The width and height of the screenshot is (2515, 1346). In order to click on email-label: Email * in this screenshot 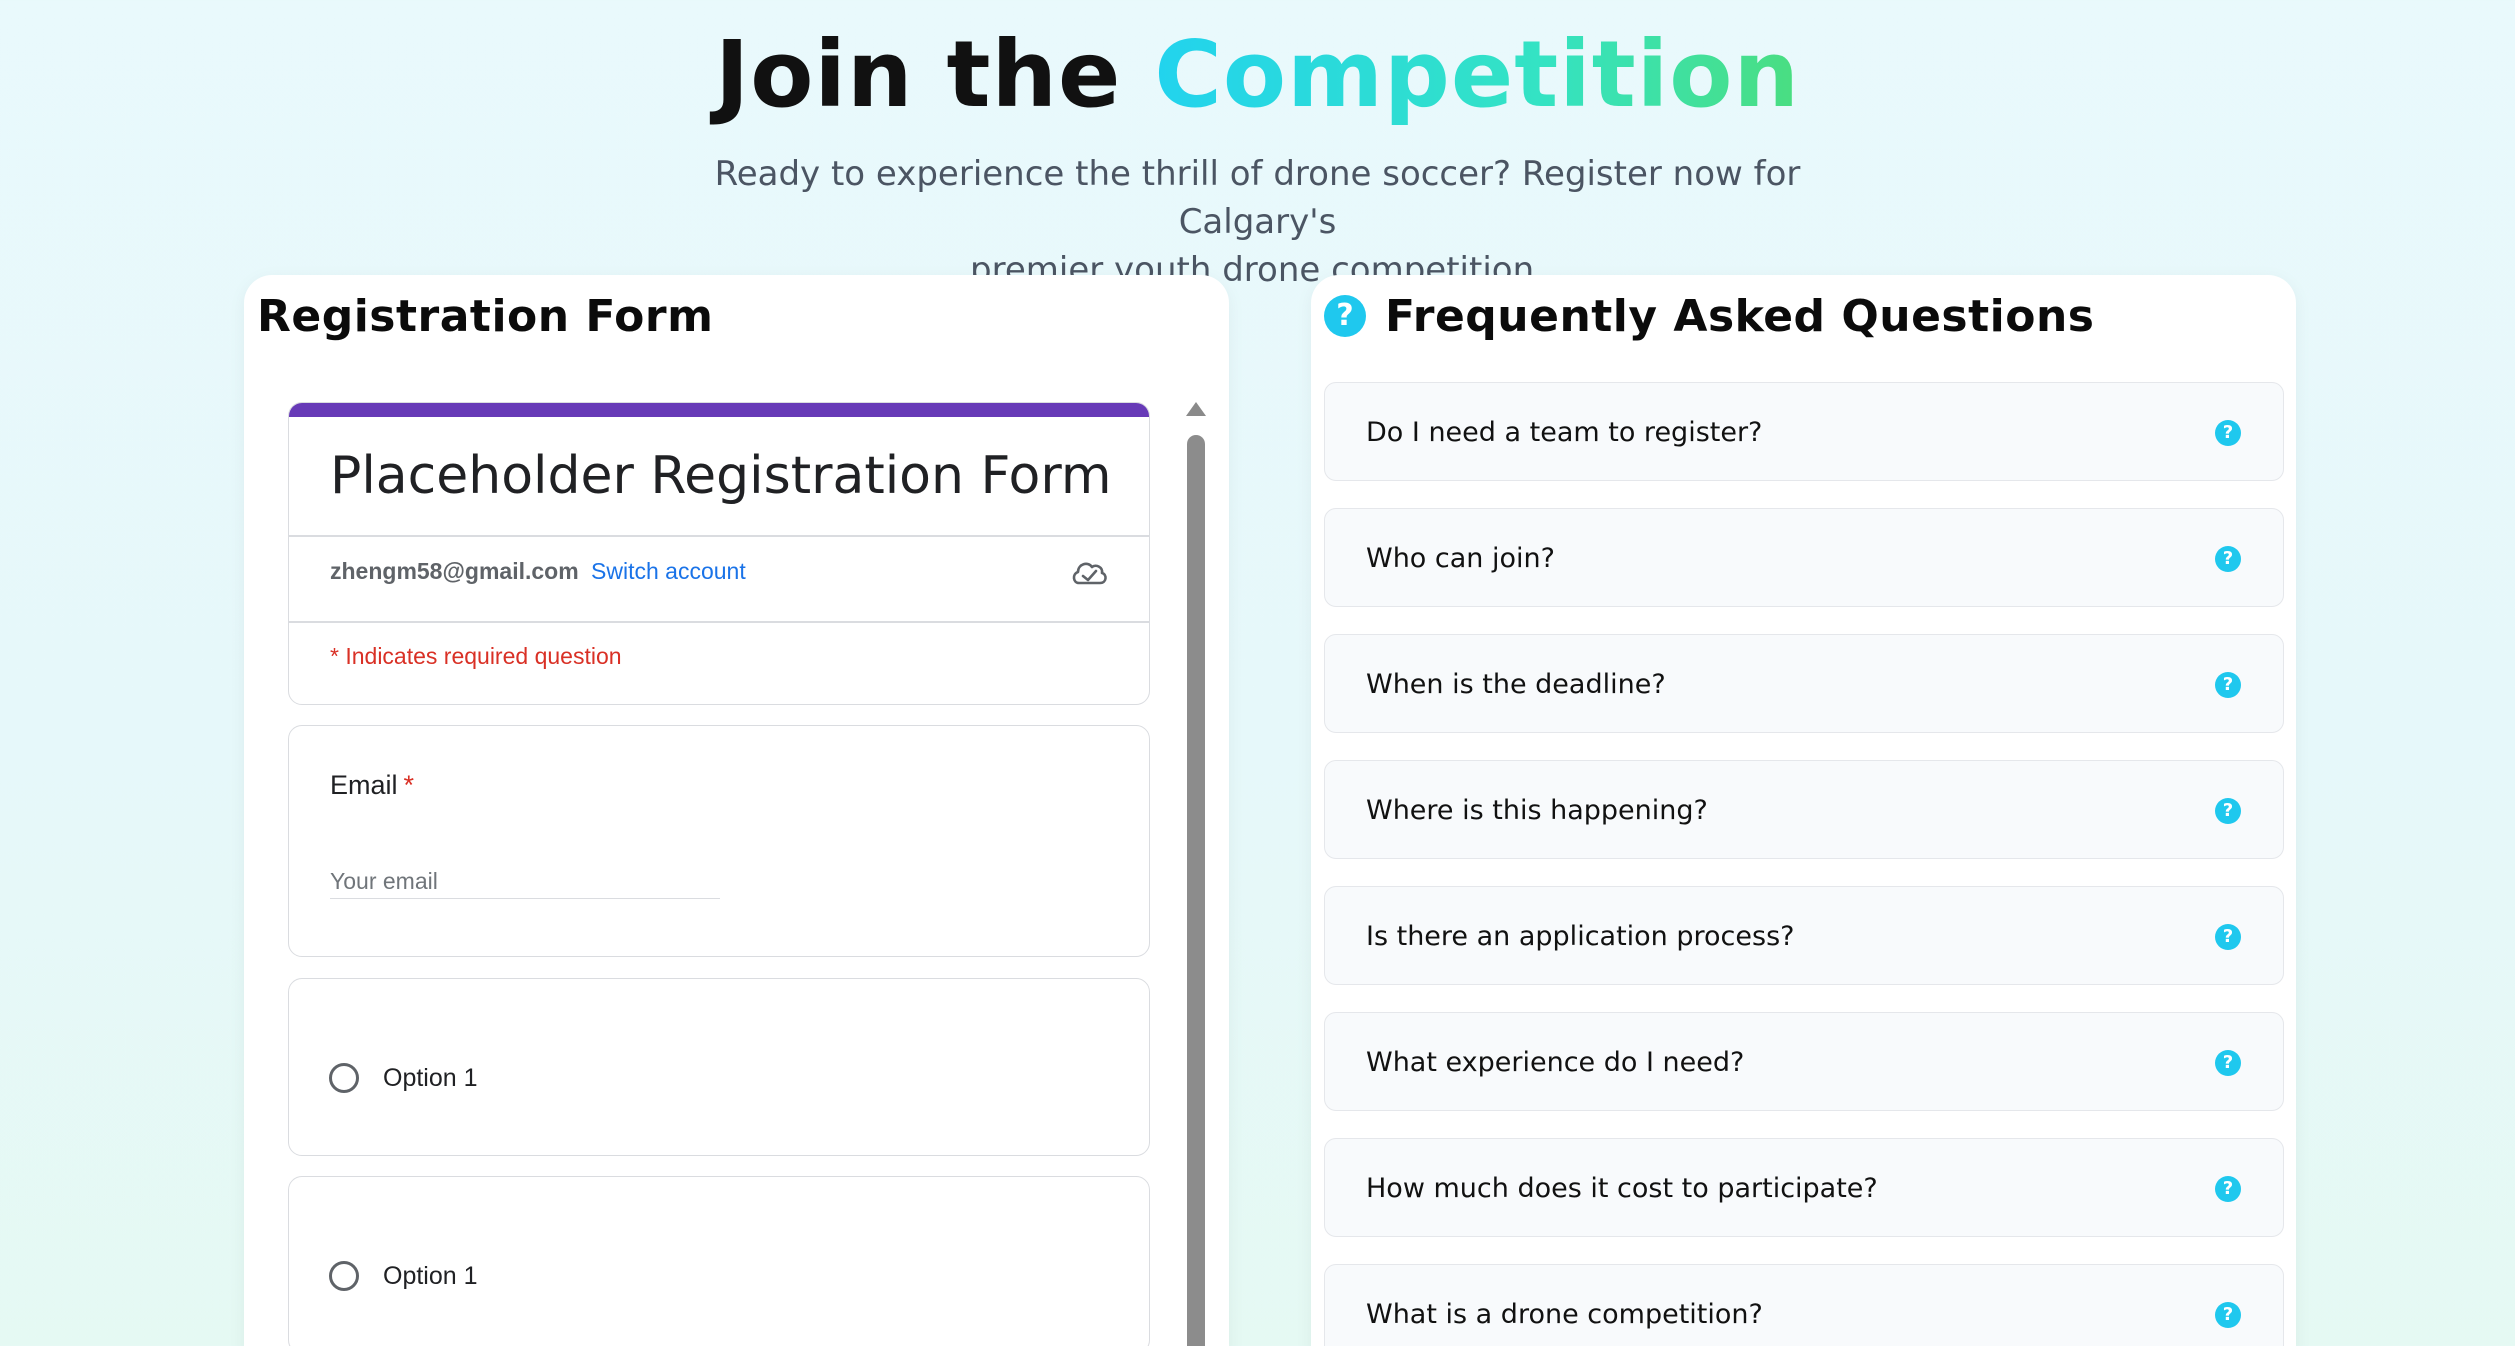, I will do `click(372, 785)`.